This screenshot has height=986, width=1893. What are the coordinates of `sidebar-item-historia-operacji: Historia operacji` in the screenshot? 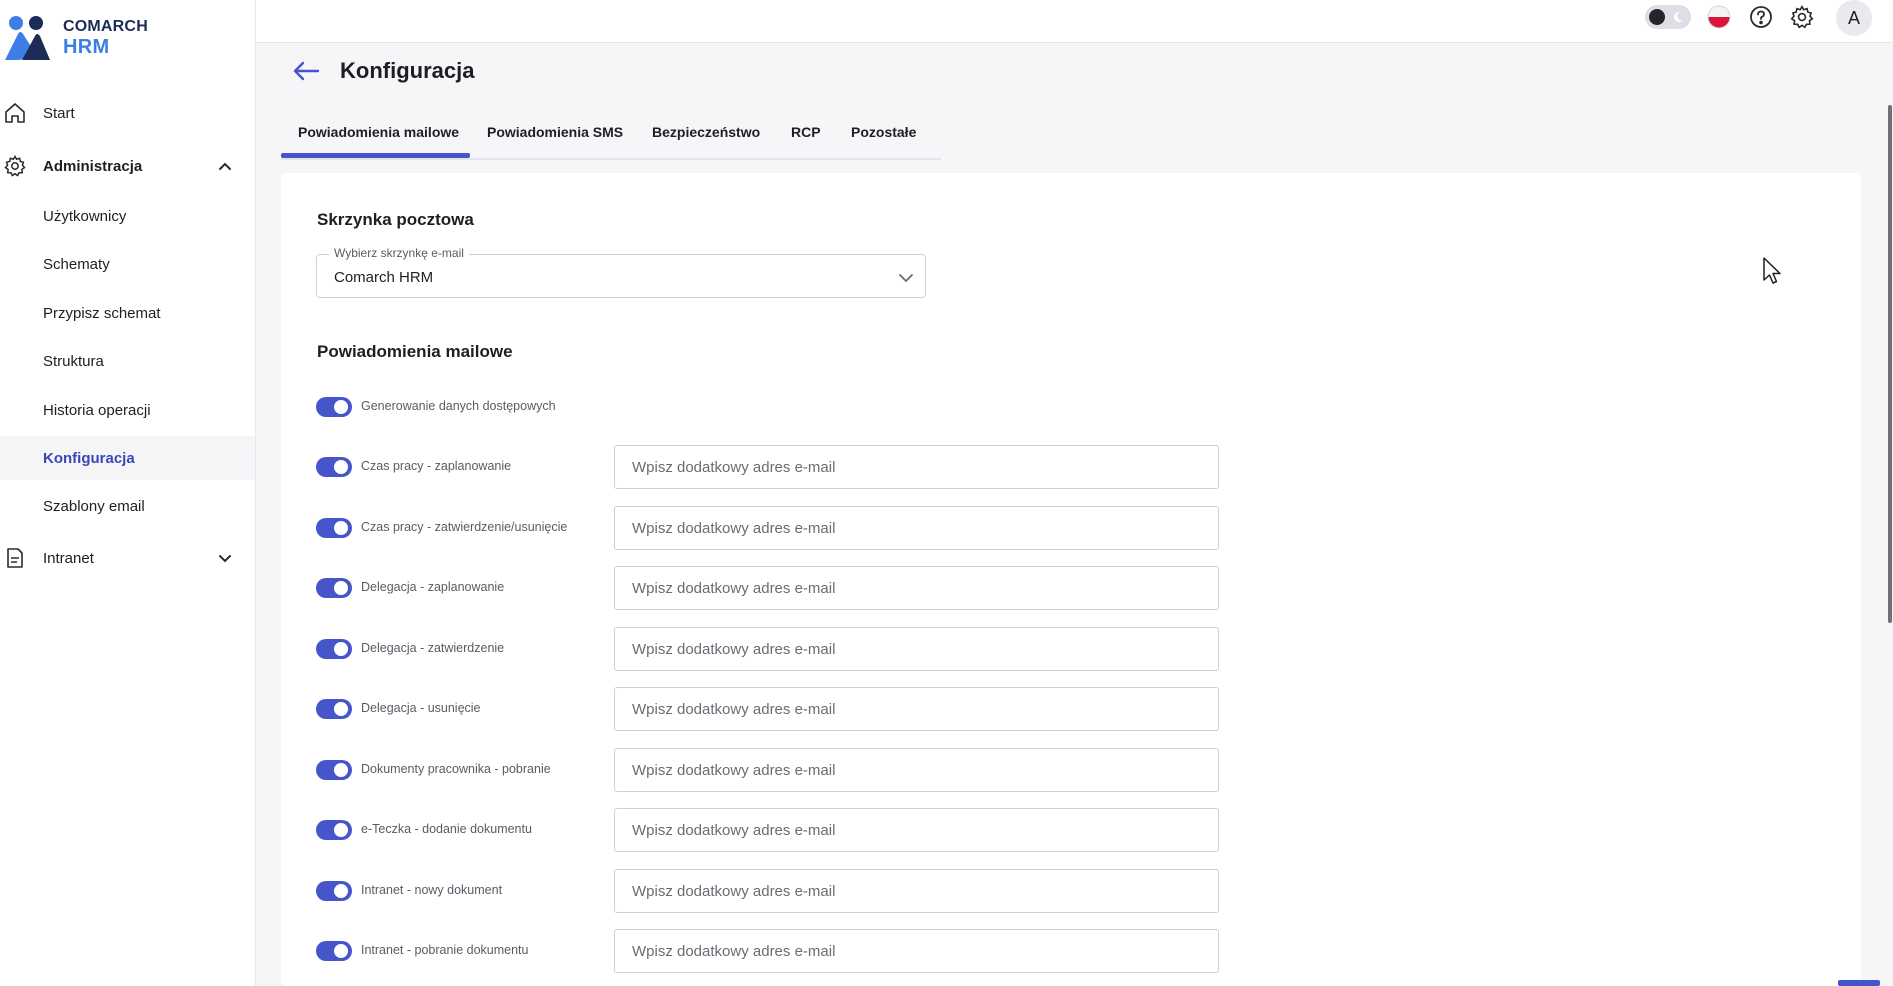 It's located at (127, 410).